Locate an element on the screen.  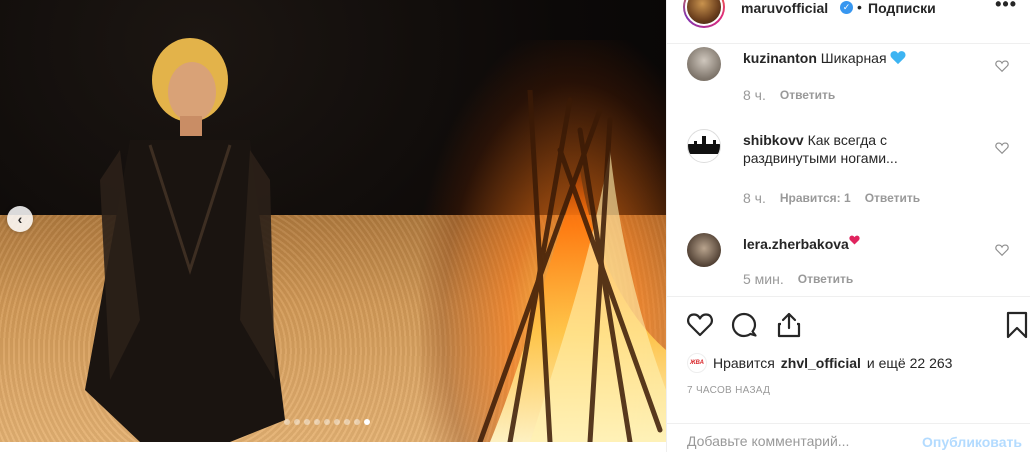
following-button: Подписки is located at coordinates (902, 8).